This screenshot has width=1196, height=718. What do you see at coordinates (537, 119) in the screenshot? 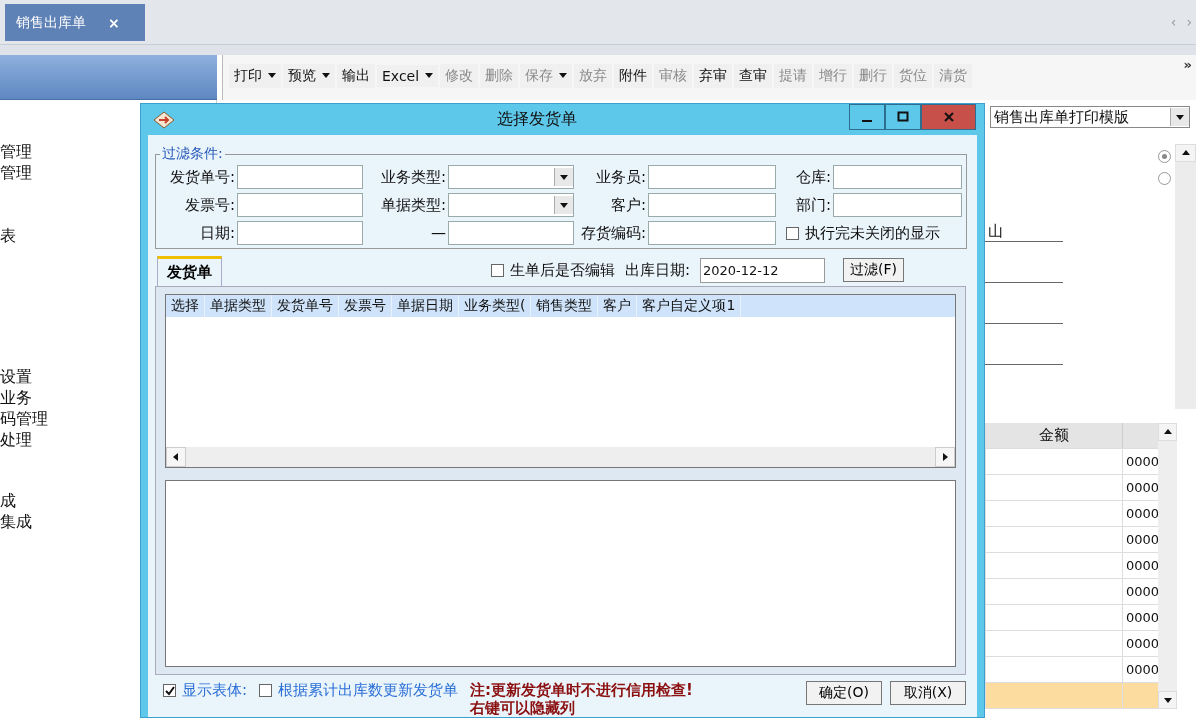
I see `dialog-title: 选择发货单` at bounding box center [537, 119].